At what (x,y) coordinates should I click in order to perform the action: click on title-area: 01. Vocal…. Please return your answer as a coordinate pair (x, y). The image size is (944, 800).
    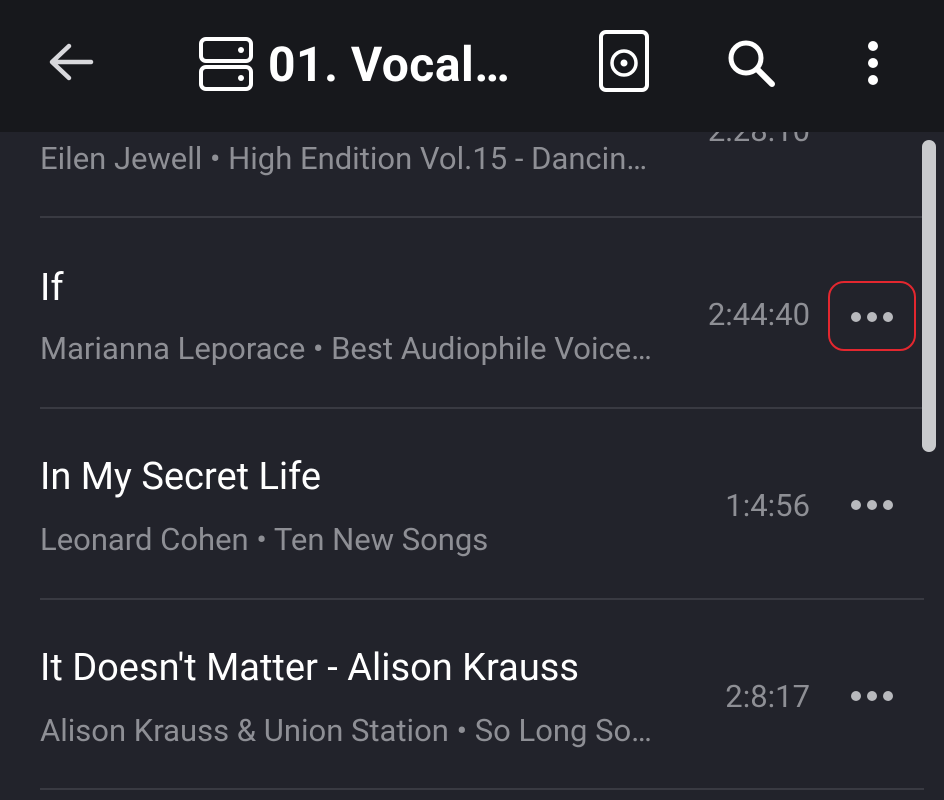
    Looking at the image, I should click on (354, 64).